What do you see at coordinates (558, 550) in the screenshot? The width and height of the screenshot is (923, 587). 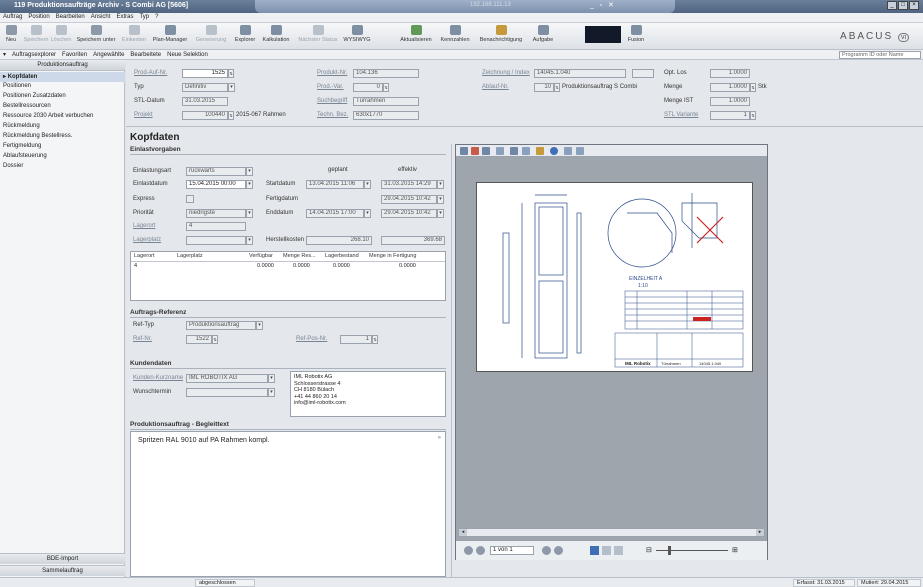 I see `last-page-icon` at bounding box center [558, 550].